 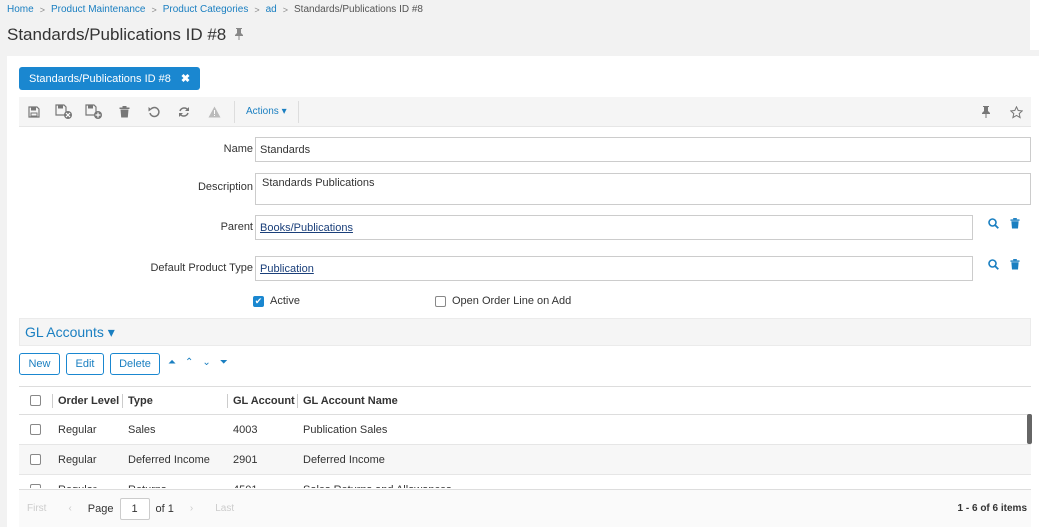 I want to click on edit-button: Edit, so click(x=85, y=364).